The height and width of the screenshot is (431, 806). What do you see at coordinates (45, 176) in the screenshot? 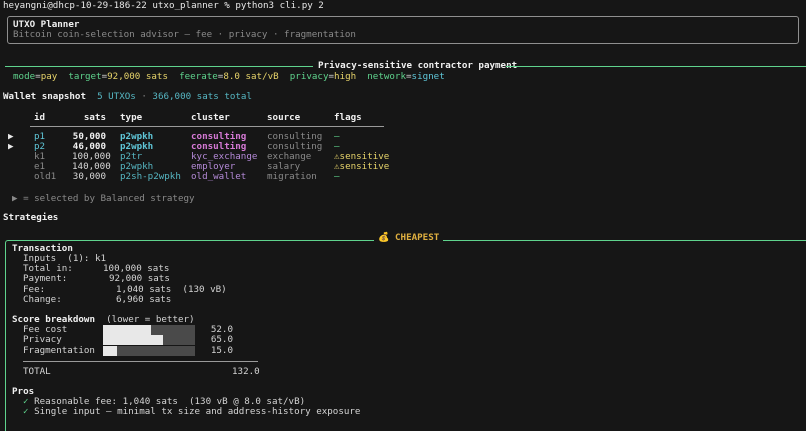
I see `utxo-id: old1` at bounding box center [45, 176].